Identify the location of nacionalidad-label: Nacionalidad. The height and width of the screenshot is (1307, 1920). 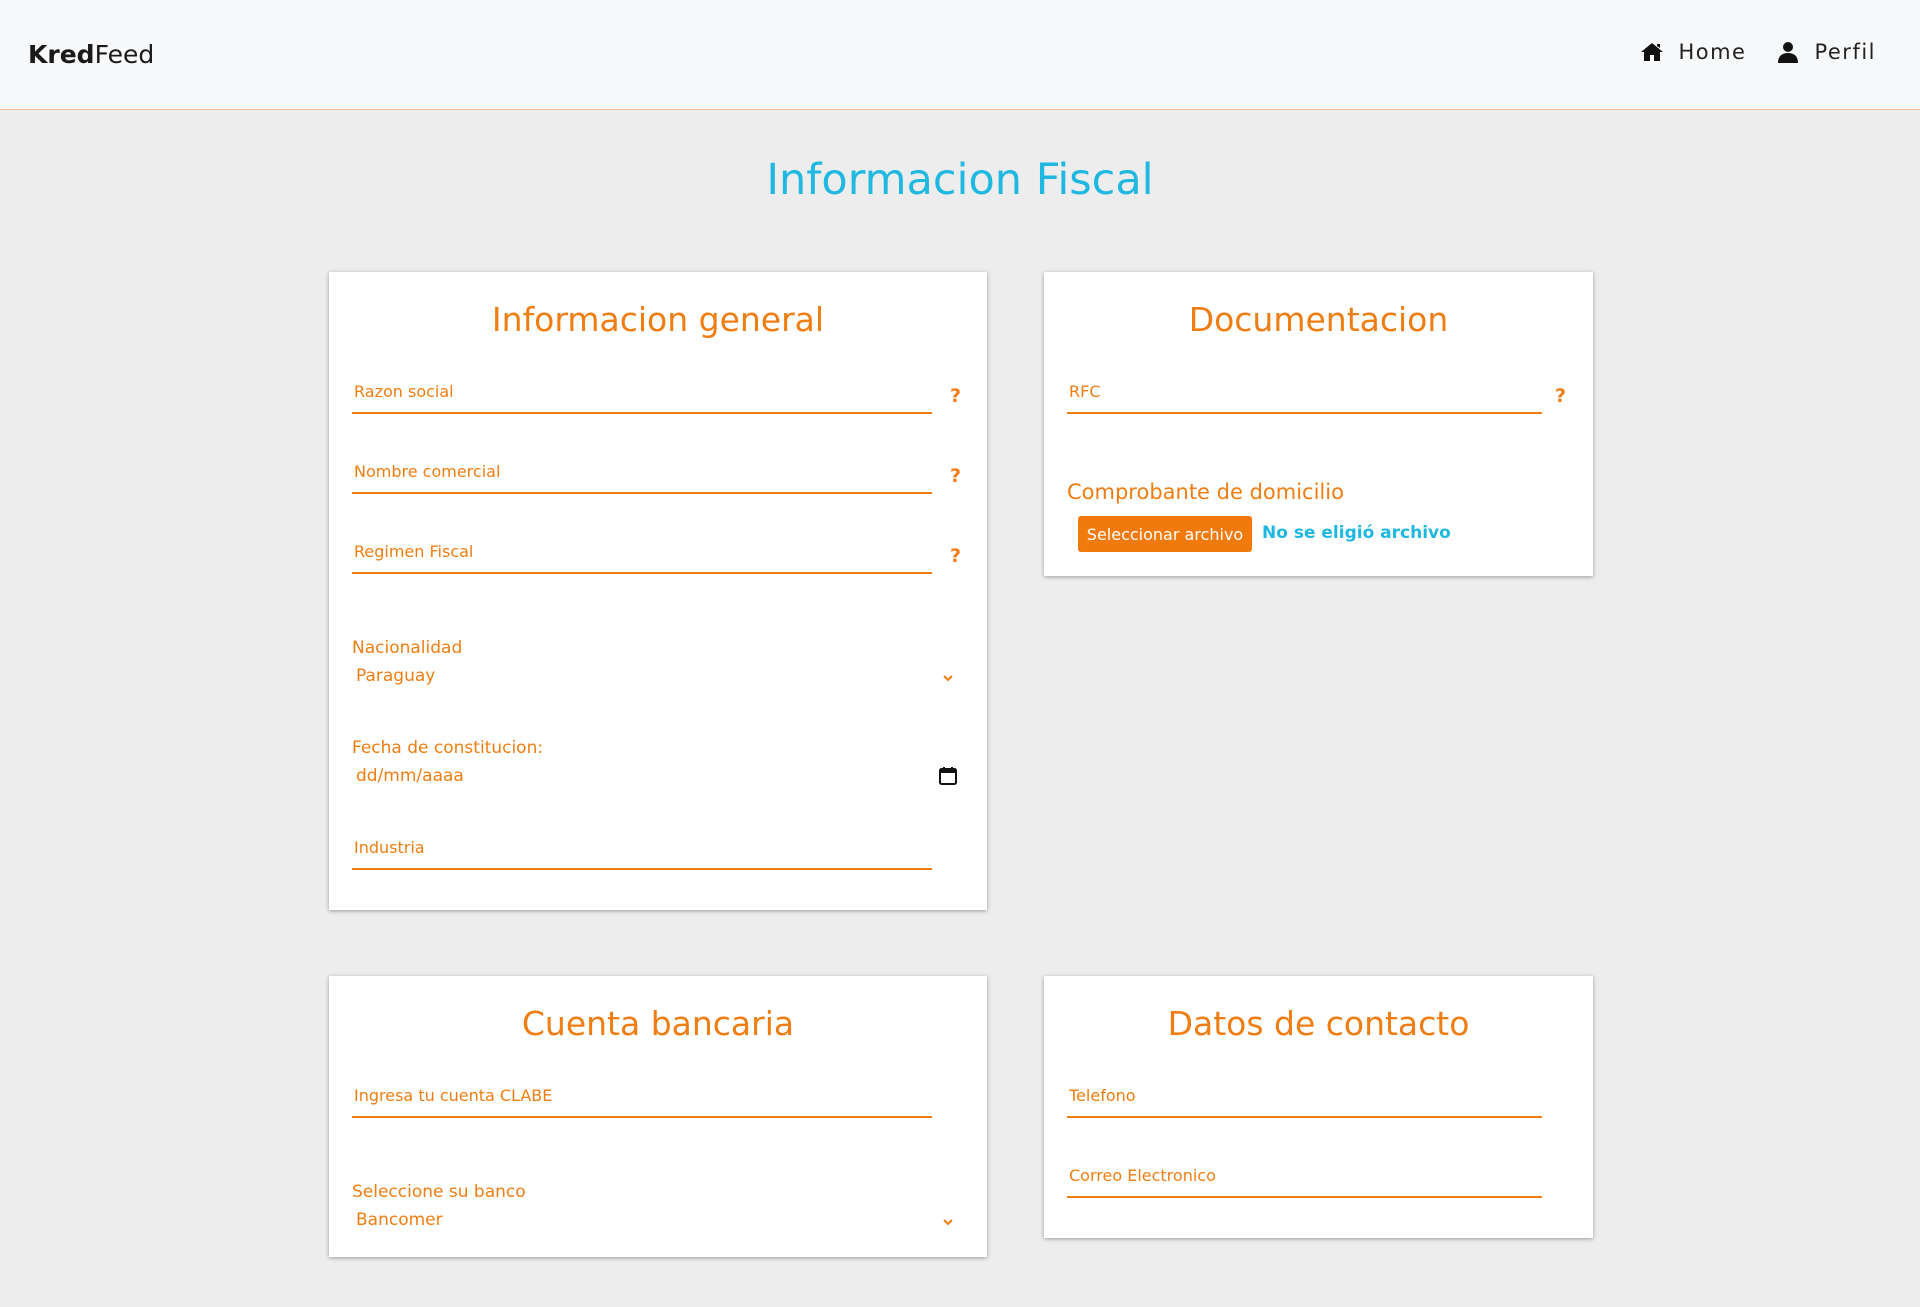
(407, 648).